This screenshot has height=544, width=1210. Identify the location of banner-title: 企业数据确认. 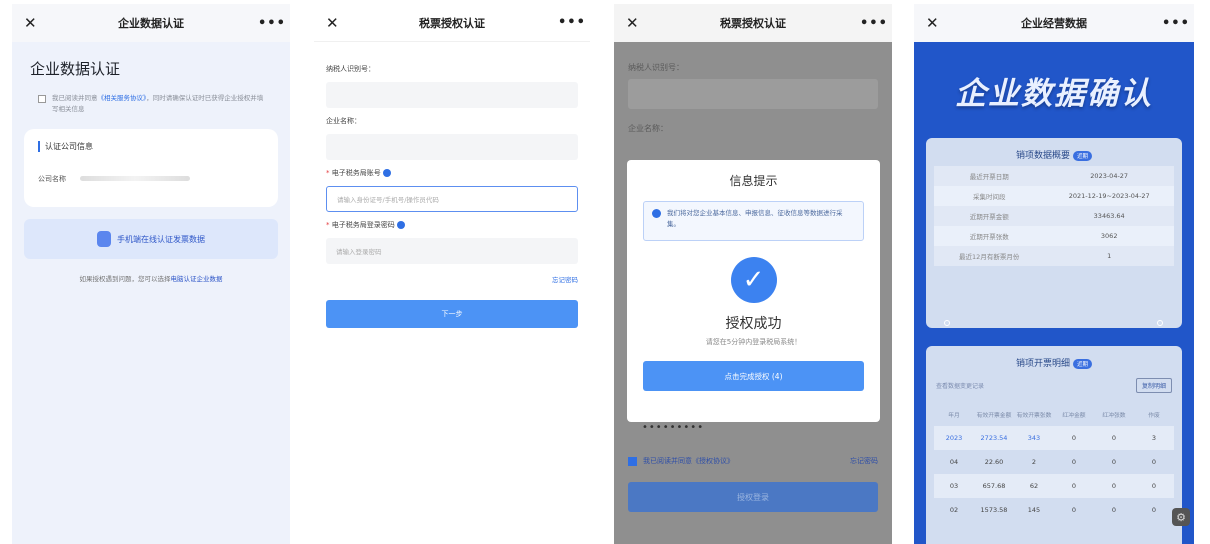
(1054, 94).